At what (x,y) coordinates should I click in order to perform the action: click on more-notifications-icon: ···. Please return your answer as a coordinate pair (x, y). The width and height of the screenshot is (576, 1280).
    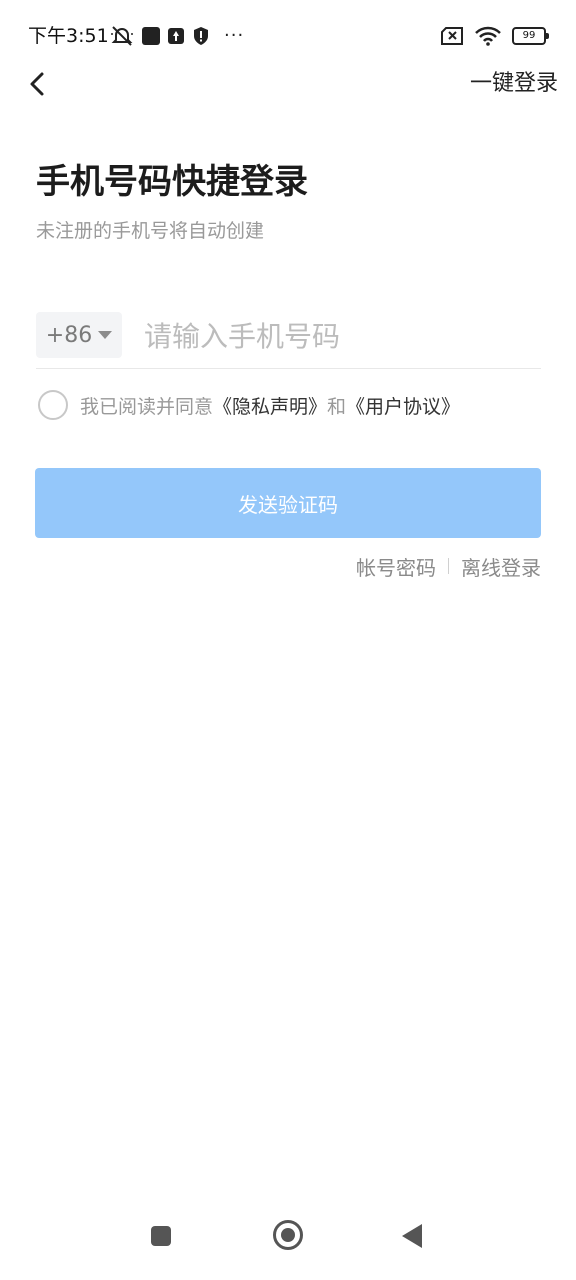
    Looking at the image, I should click on (234, 35).